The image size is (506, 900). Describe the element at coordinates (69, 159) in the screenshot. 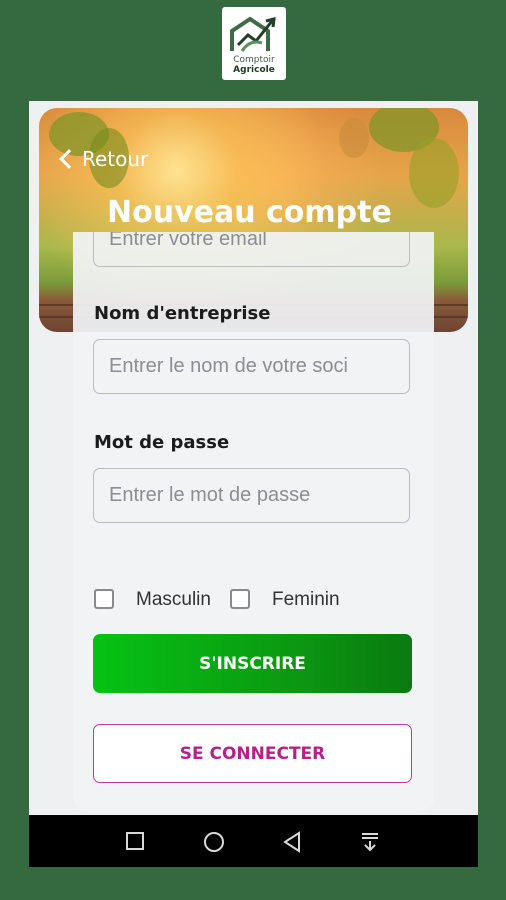

I see `chevron-left-icon` at that location.